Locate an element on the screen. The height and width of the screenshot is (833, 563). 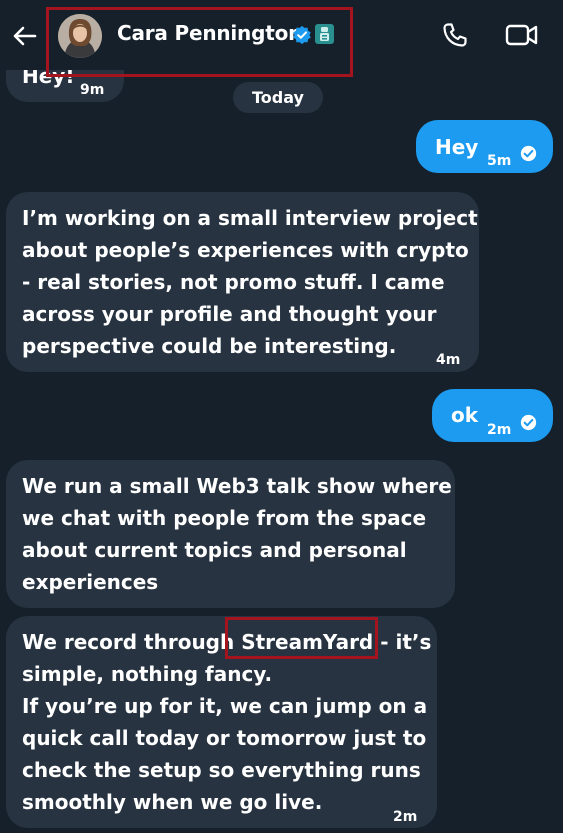
message-text-line: simple, nothing fancy. is located at coordinates (147, 674).